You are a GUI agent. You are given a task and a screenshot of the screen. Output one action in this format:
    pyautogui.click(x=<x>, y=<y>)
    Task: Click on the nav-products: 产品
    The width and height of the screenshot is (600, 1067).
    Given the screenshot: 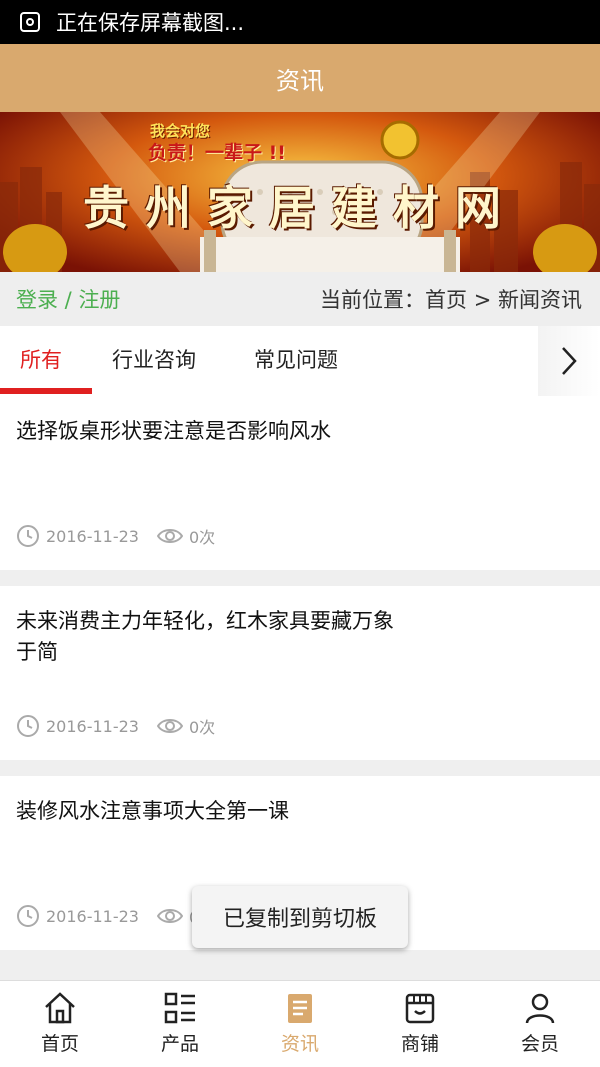 What is the action you would take?
    pyautogui.click(x=180, y=1024)
    